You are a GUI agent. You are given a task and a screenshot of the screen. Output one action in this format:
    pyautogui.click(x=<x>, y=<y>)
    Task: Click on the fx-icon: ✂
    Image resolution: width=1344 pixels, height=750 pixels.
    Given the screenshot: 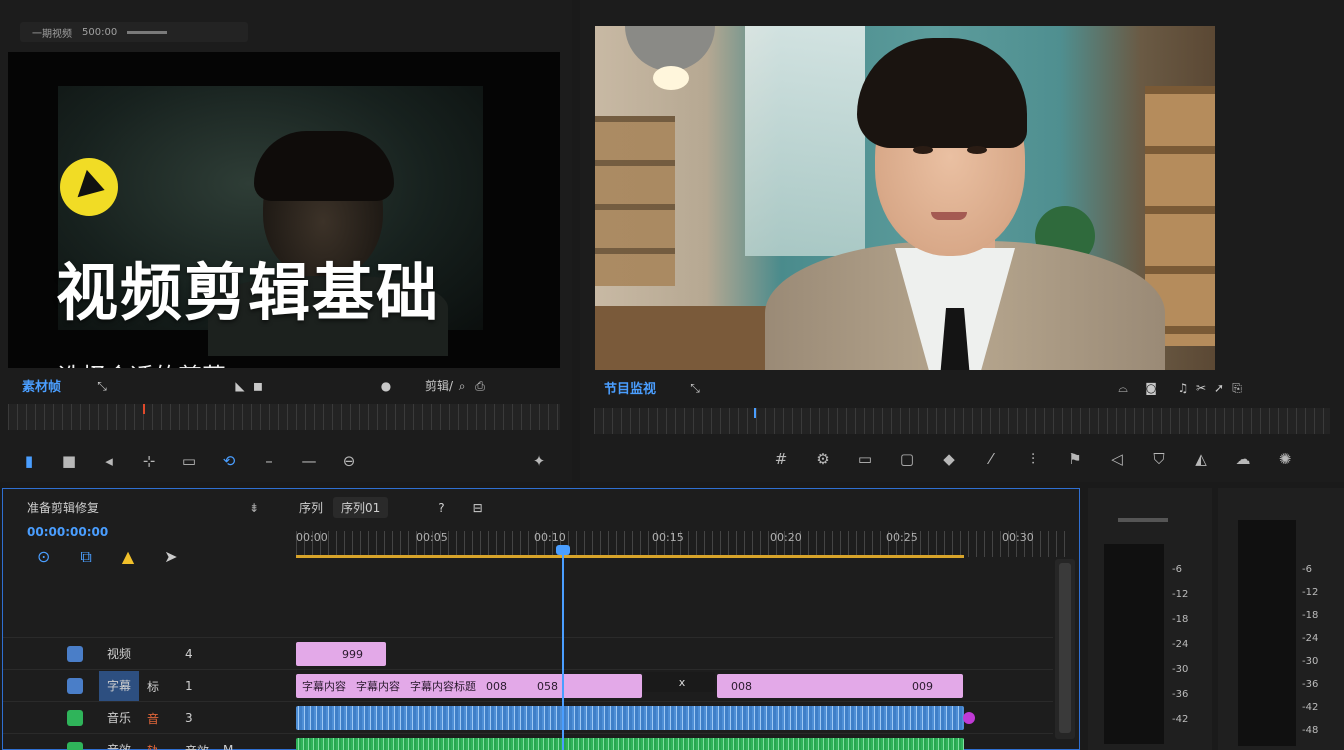 What is the action you would take?
    pyautogui.click(x=1201, y=388)
    